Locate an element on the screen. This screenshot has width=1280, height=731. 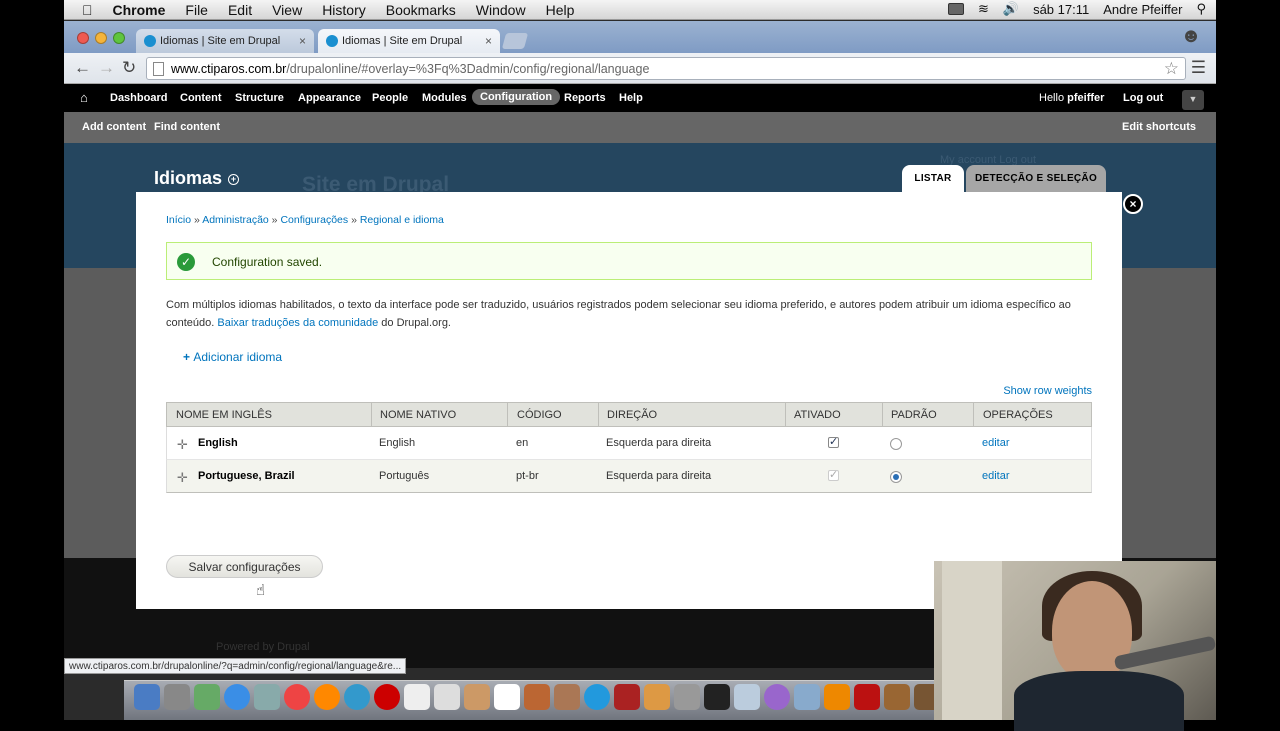
menu-edit: Edit is located at coordinates (240, 10).